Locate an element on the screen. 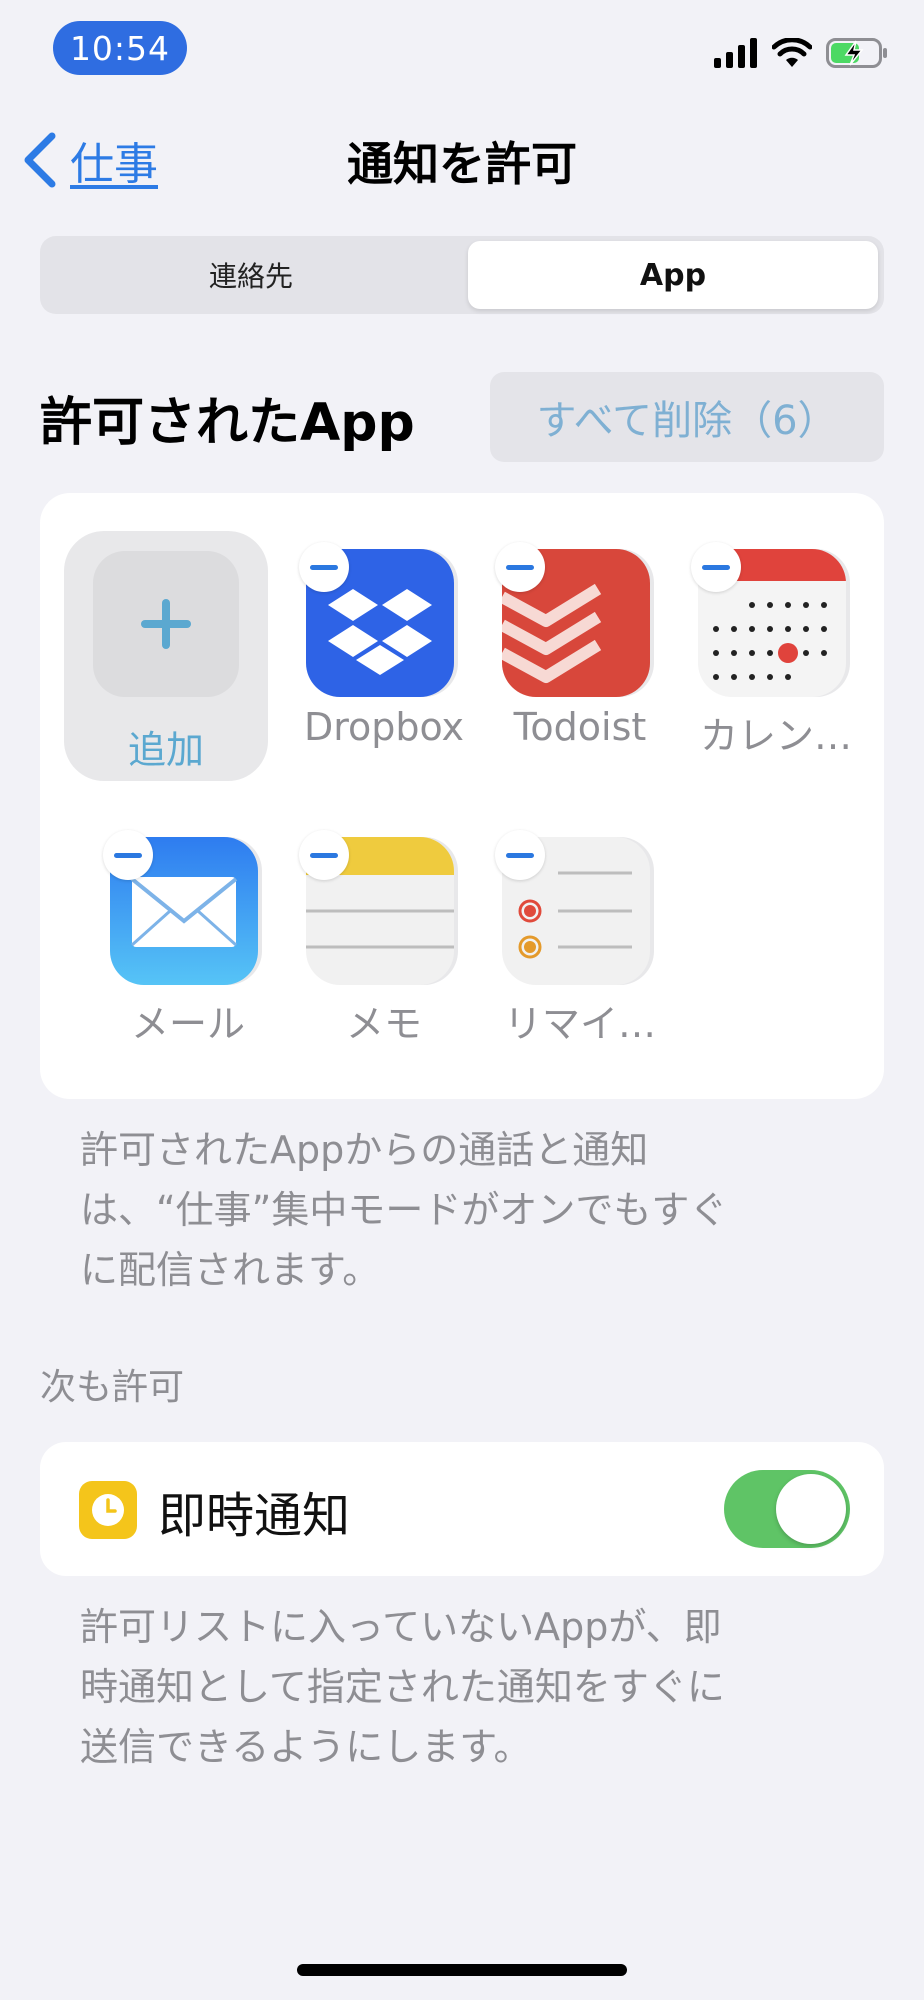  add-app-button: 追加 is located at coordinates (166, 656).